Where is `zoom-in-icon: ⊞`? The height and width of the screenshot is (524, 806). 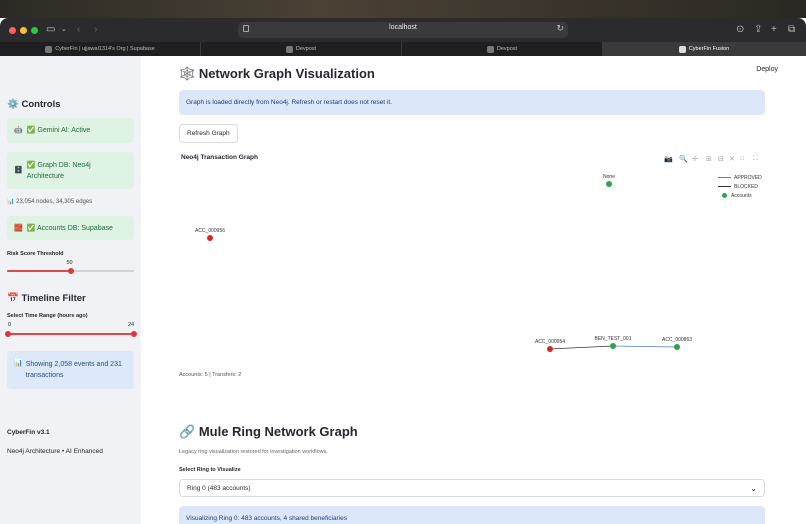
zoom-in-icon: ⊞ is located at coordinates (709, 159).